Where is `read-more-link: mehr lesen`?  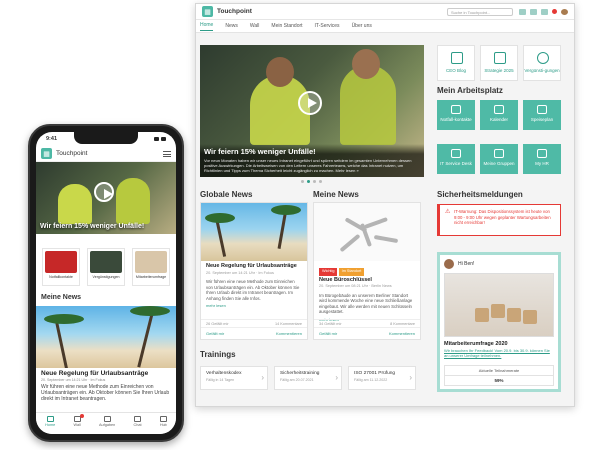
read-more-link: mehr lesen is located at coordinates (254, 306).